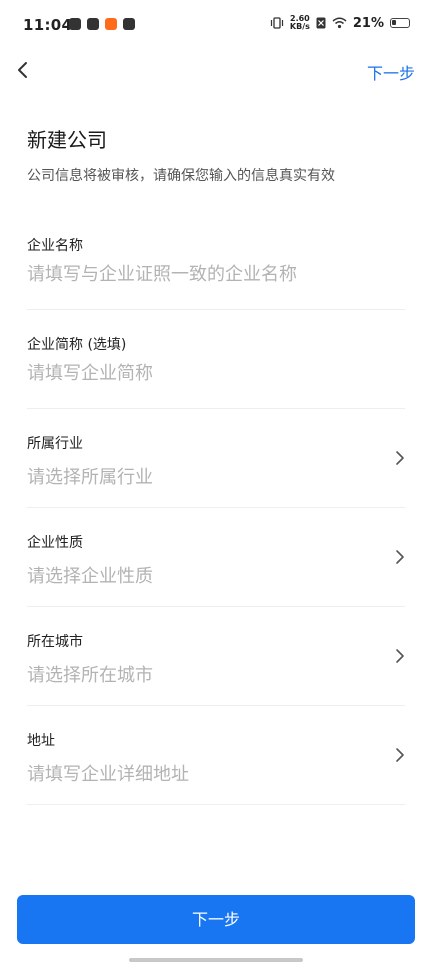 The height and width of the screenshot is (964, 432). What do you see at coordinates (276, 23) in the screenshot?
I see `vibrate-icon` at bounding box center [276, 23].